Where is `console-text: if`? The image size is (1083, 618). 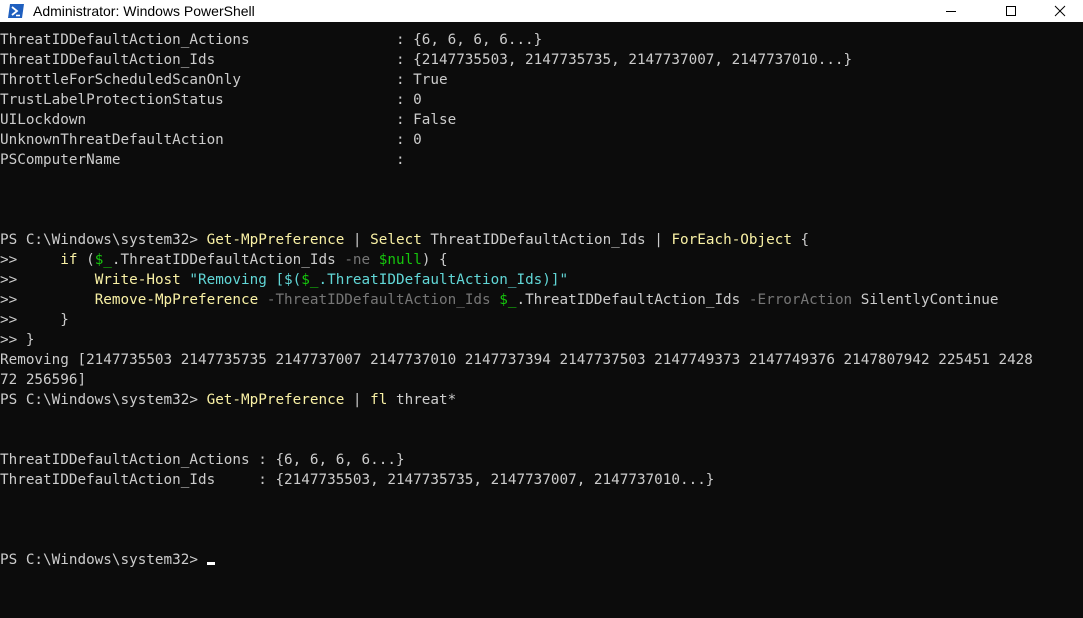 console-text: if is located at coordinates (69, 260).